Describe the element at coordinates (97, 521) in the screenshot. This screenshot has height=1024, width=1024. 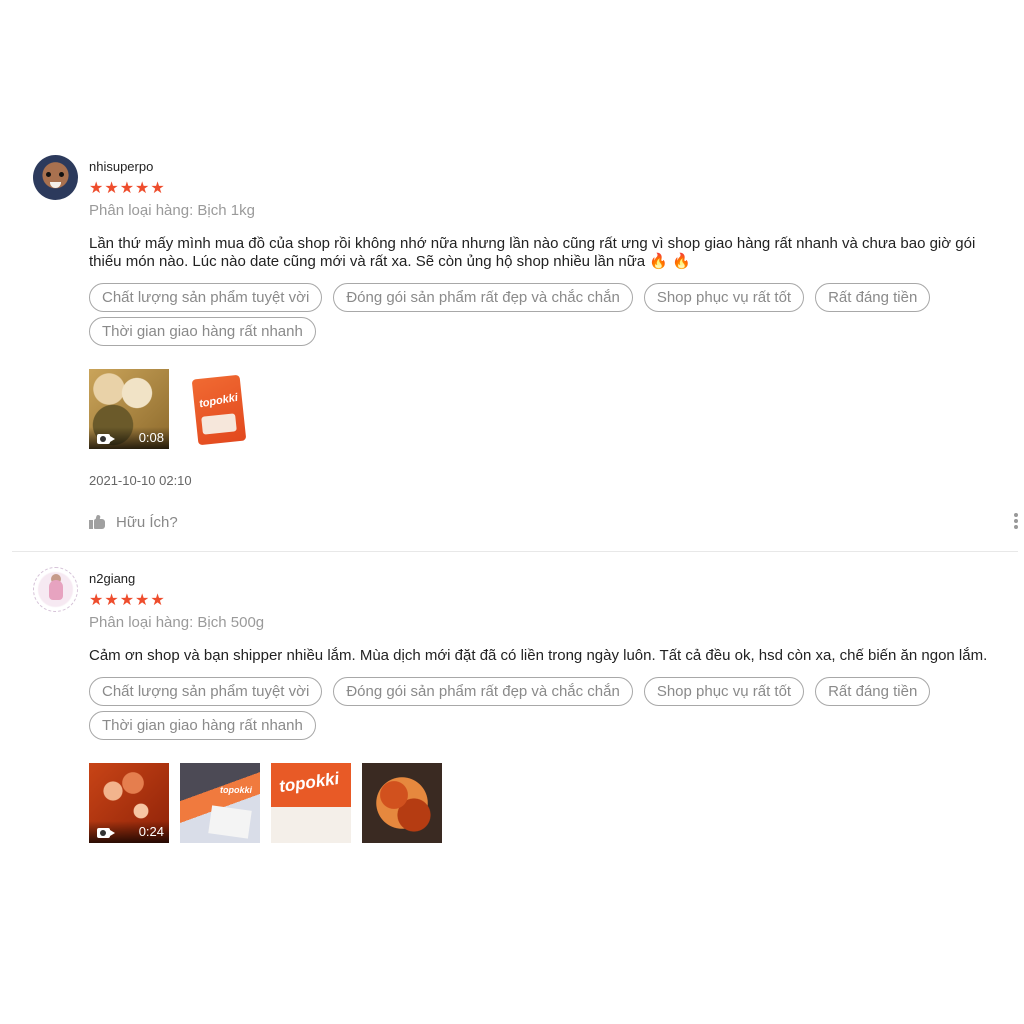
I see `thumbs-up-icon` at that location.